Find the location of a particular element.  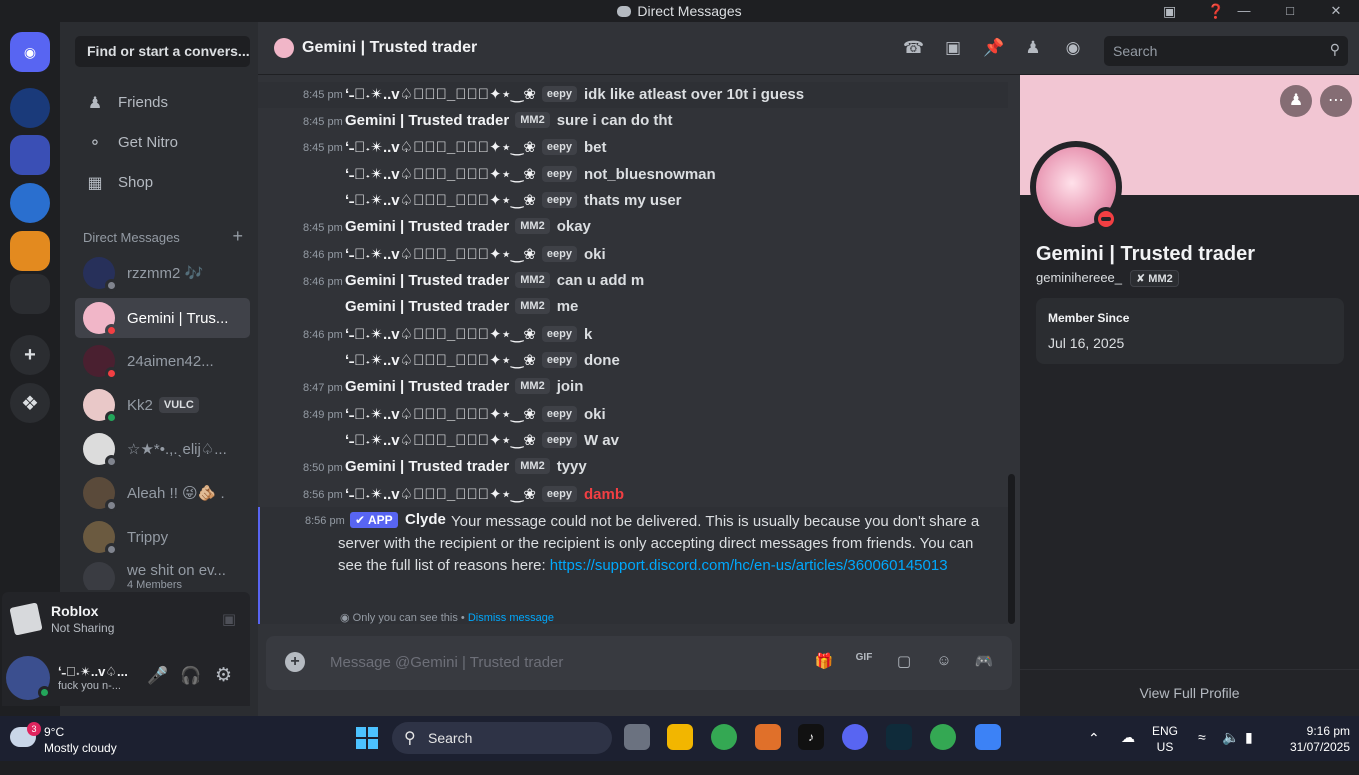

voice-call-icon: ☎ is located at coordinates (913, 48).